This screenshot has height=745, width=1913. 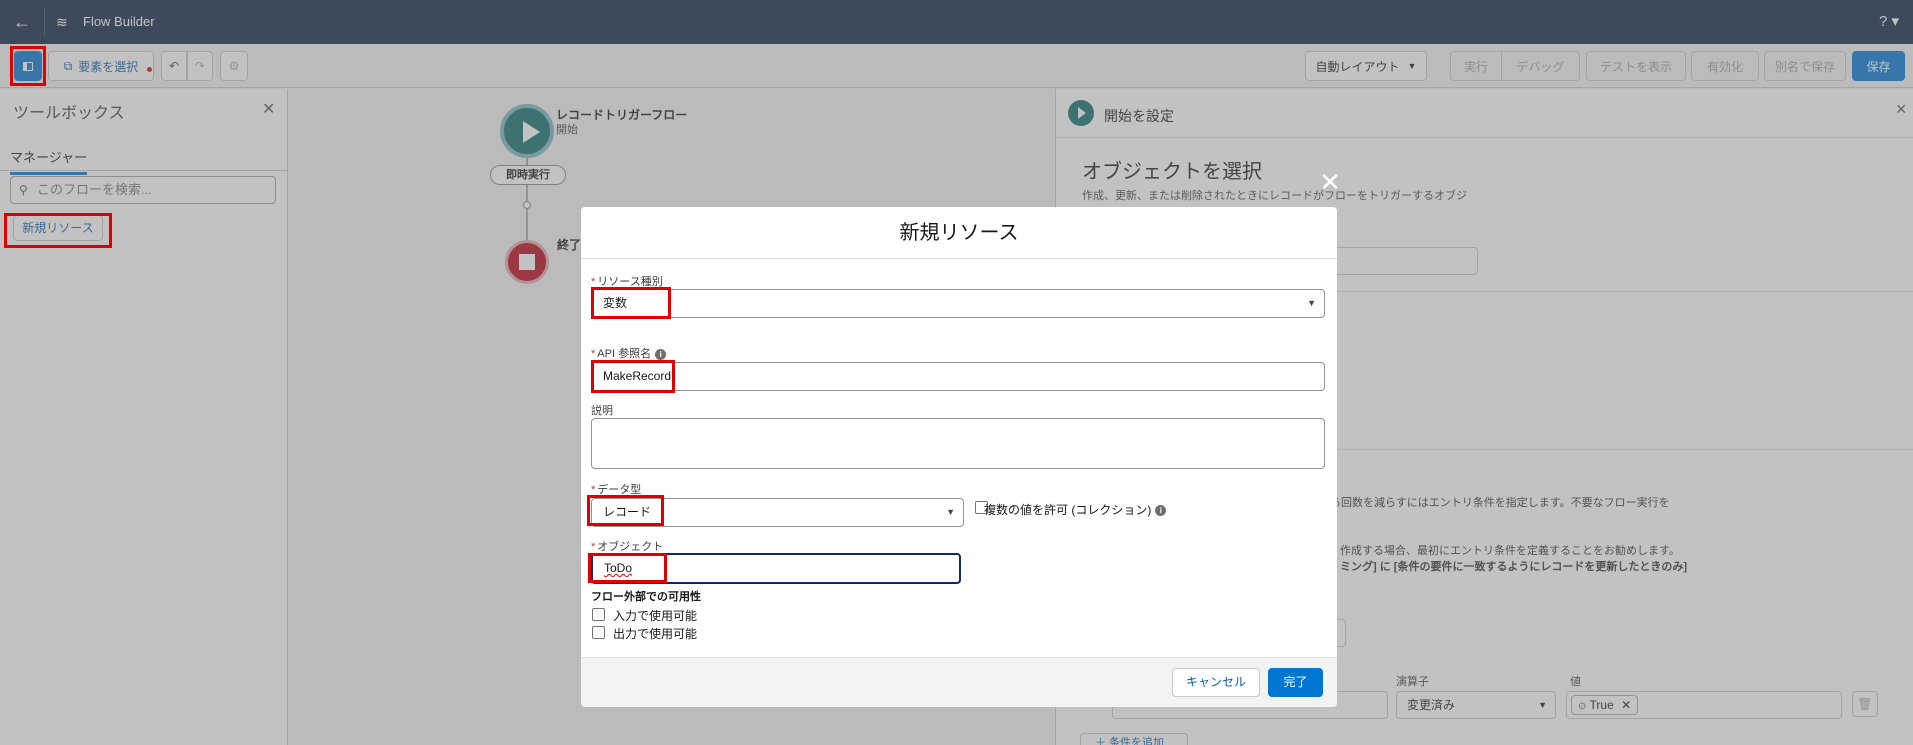 I want to click on modal-close-icon: ✕, so click(x=1330, y=182).